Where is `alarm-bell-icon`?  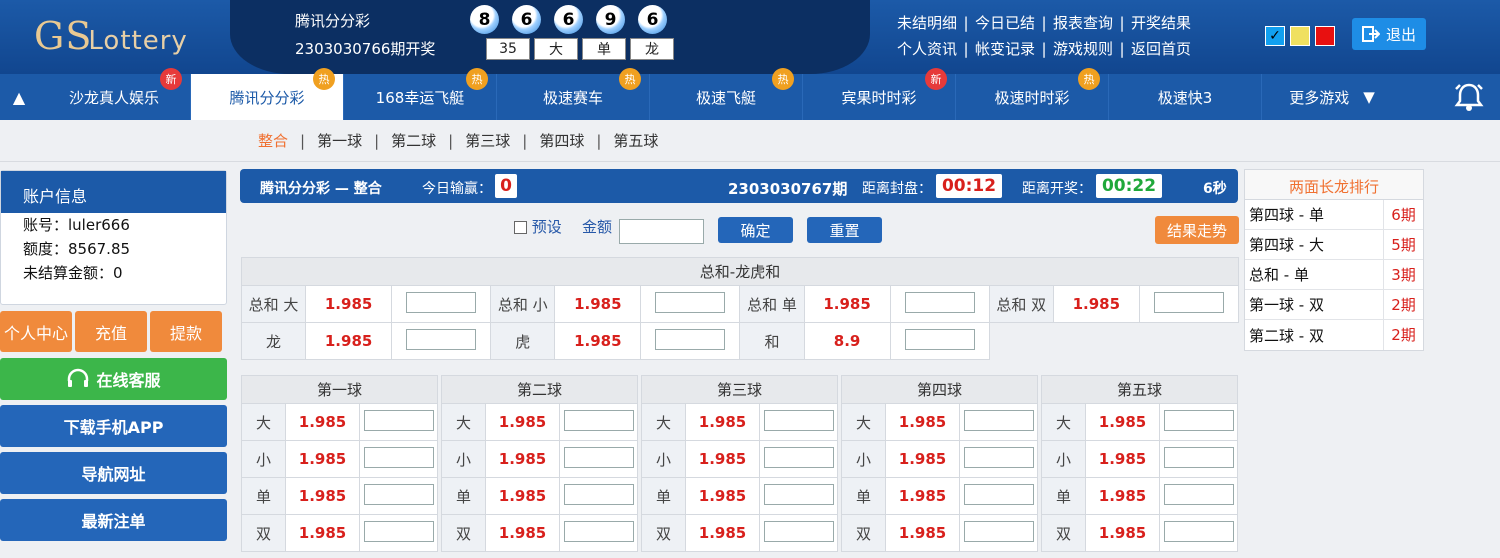
alarm-bell-icon is located at coordinates (1469, 100).